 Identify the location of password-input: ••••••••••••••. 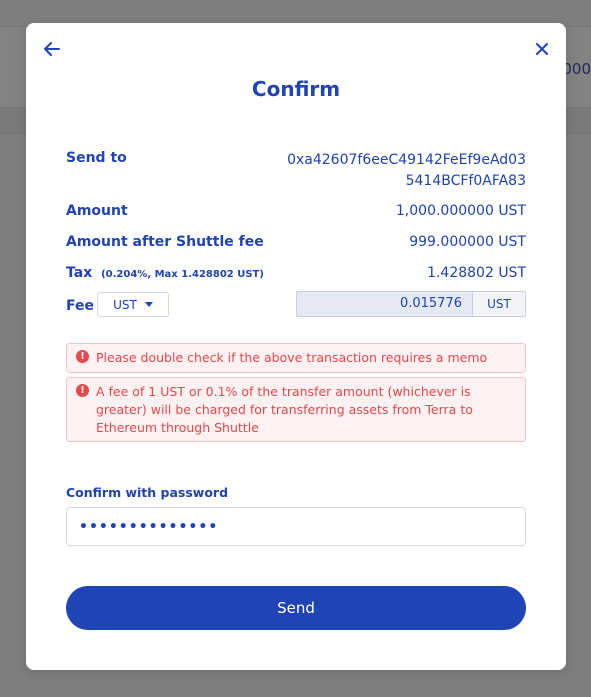
(296, 526).